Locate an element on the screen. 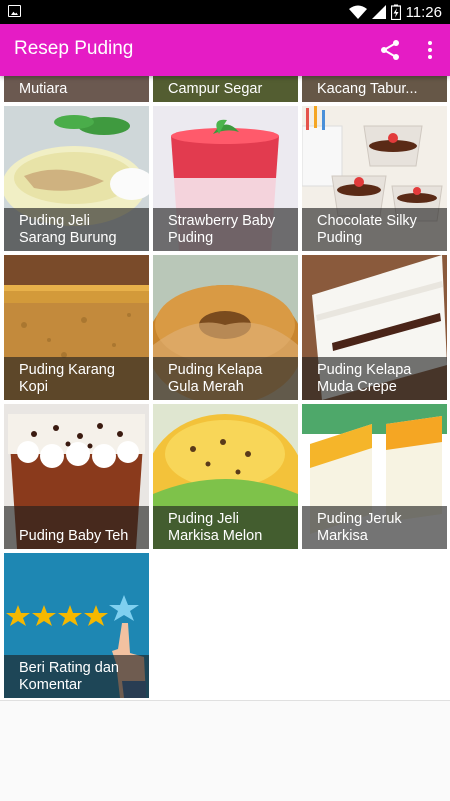 The height and width of the screenshot is (801, 450). battery-charging-icon is located at coordinates (395, 12).